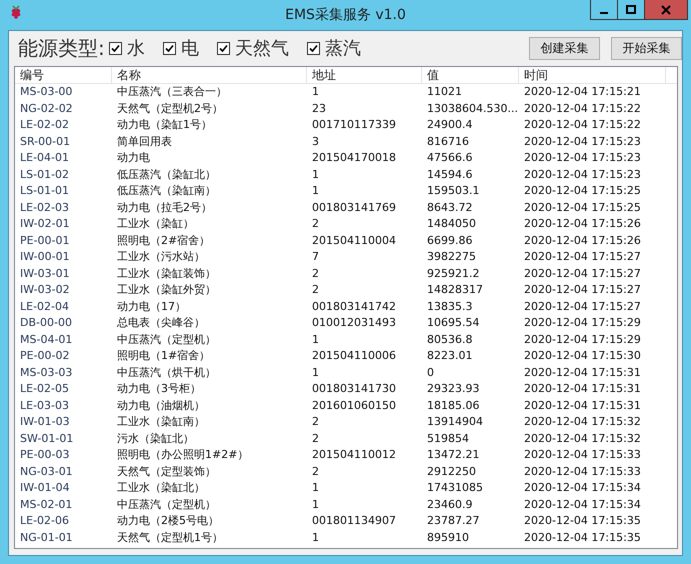 The image size is (691, 564). I want to click on table-cell-text: 1484050, so click(451, 224).